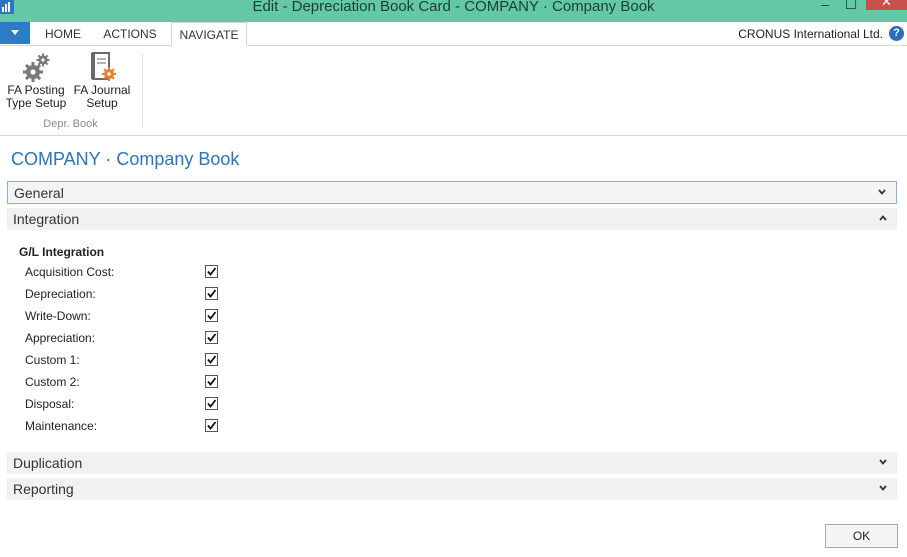 The height and width of the screenshot is (557, 907). Describe the element at coordinates (52, 382) in the screenshot. I see `custom-2-label: Custom 2:` at that location.